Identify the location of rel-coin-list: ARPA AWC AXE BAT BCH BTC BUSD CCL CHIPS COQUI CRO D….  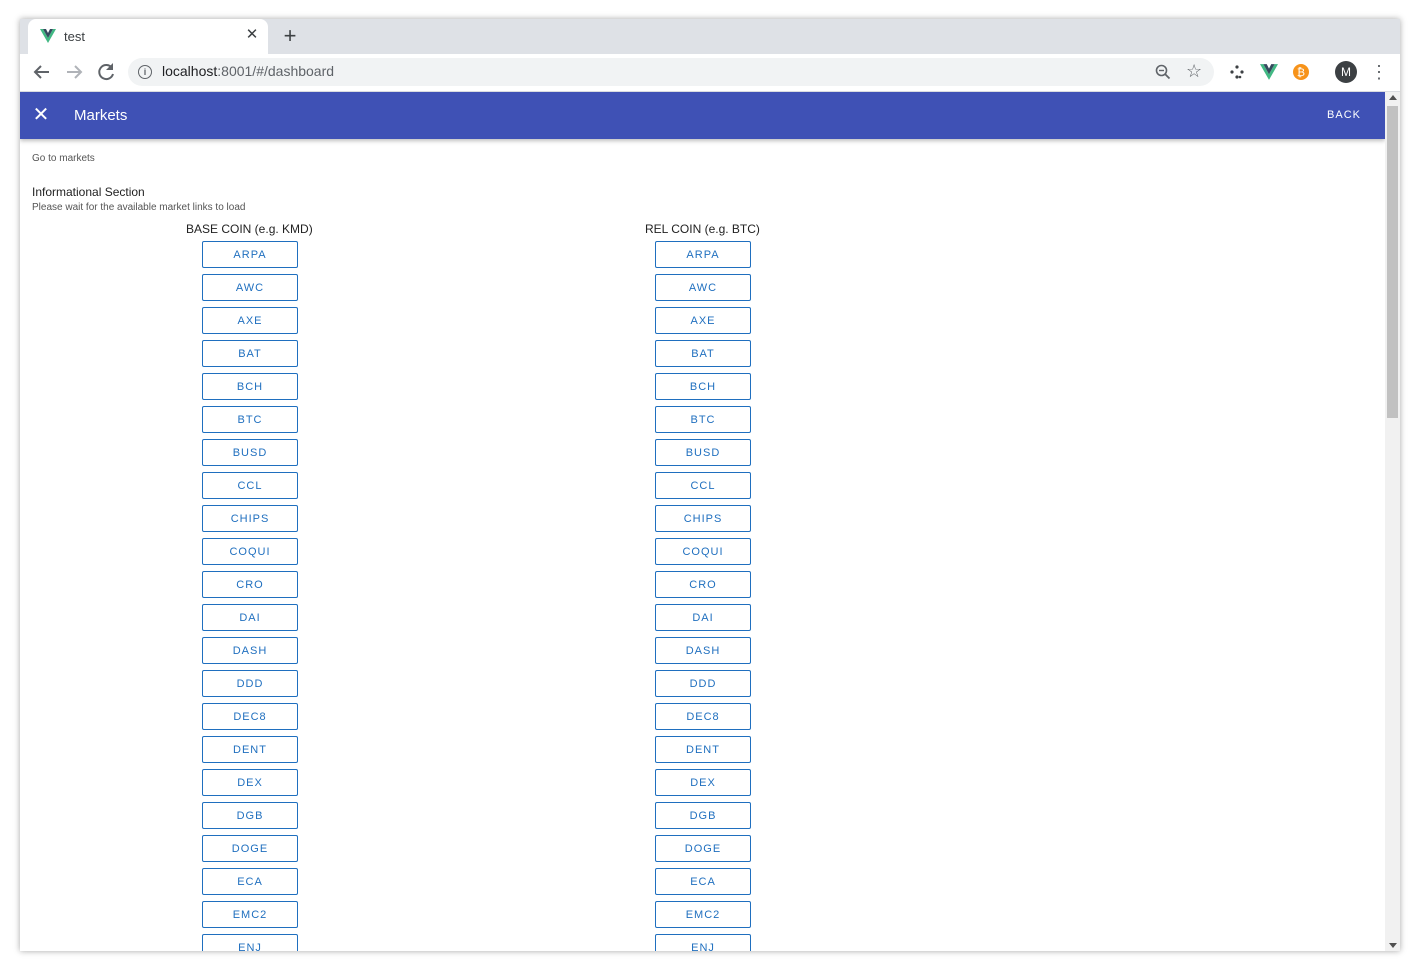
(703, 596).